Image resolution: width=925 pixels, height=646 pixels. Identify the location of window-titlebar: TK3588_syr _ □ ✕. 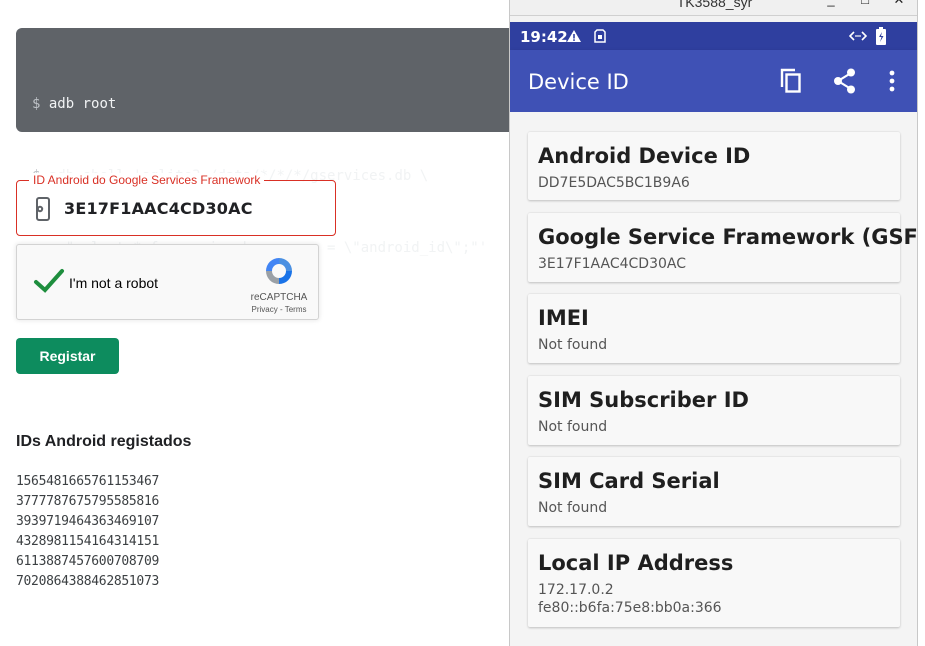
(713, 8).